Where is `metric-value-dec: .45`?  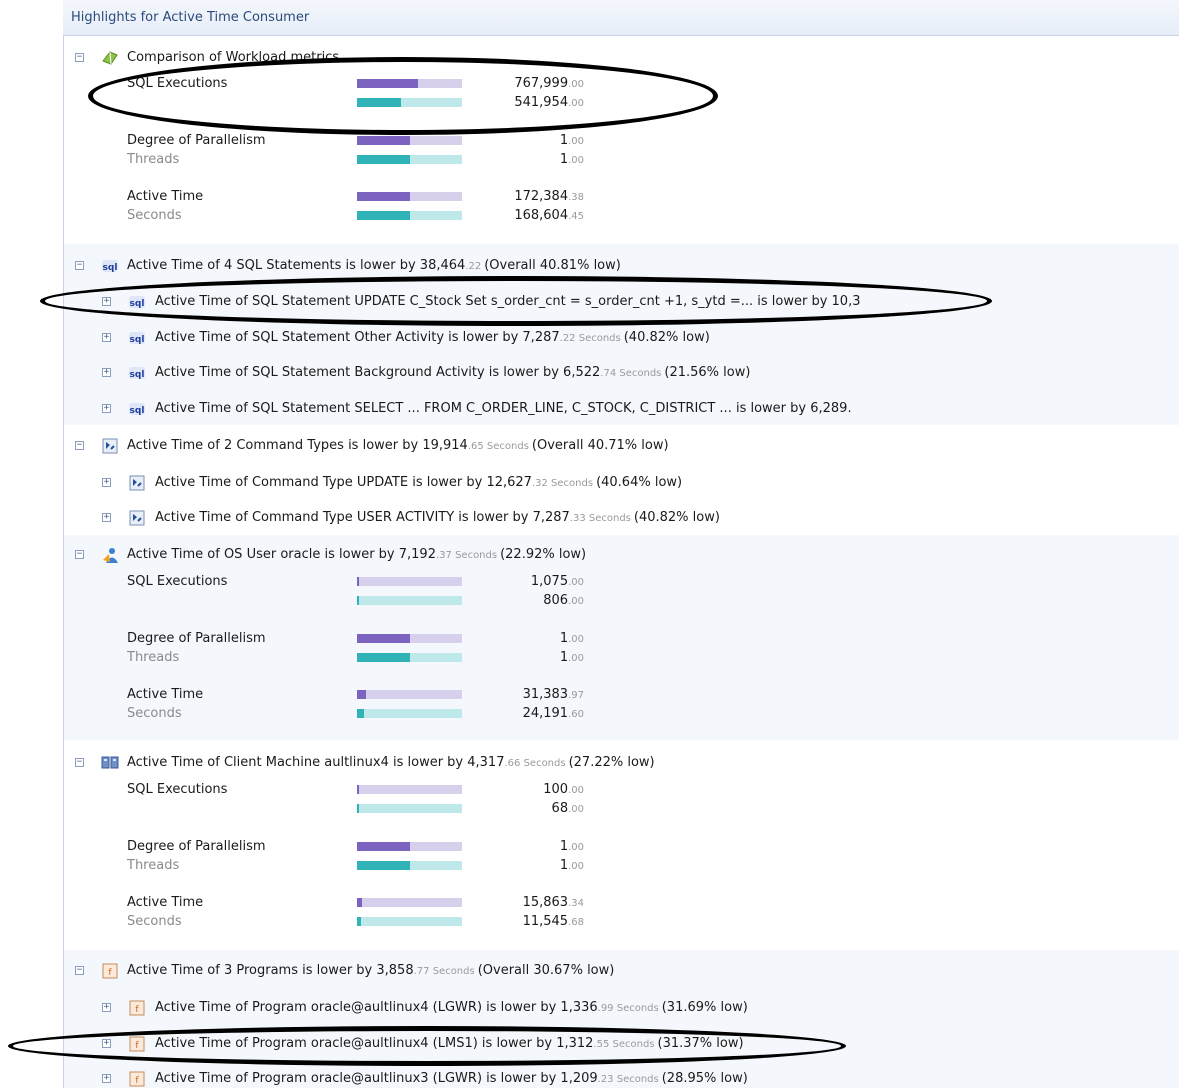
metric-value-dec: .45 is located at coordinates (576, 216).